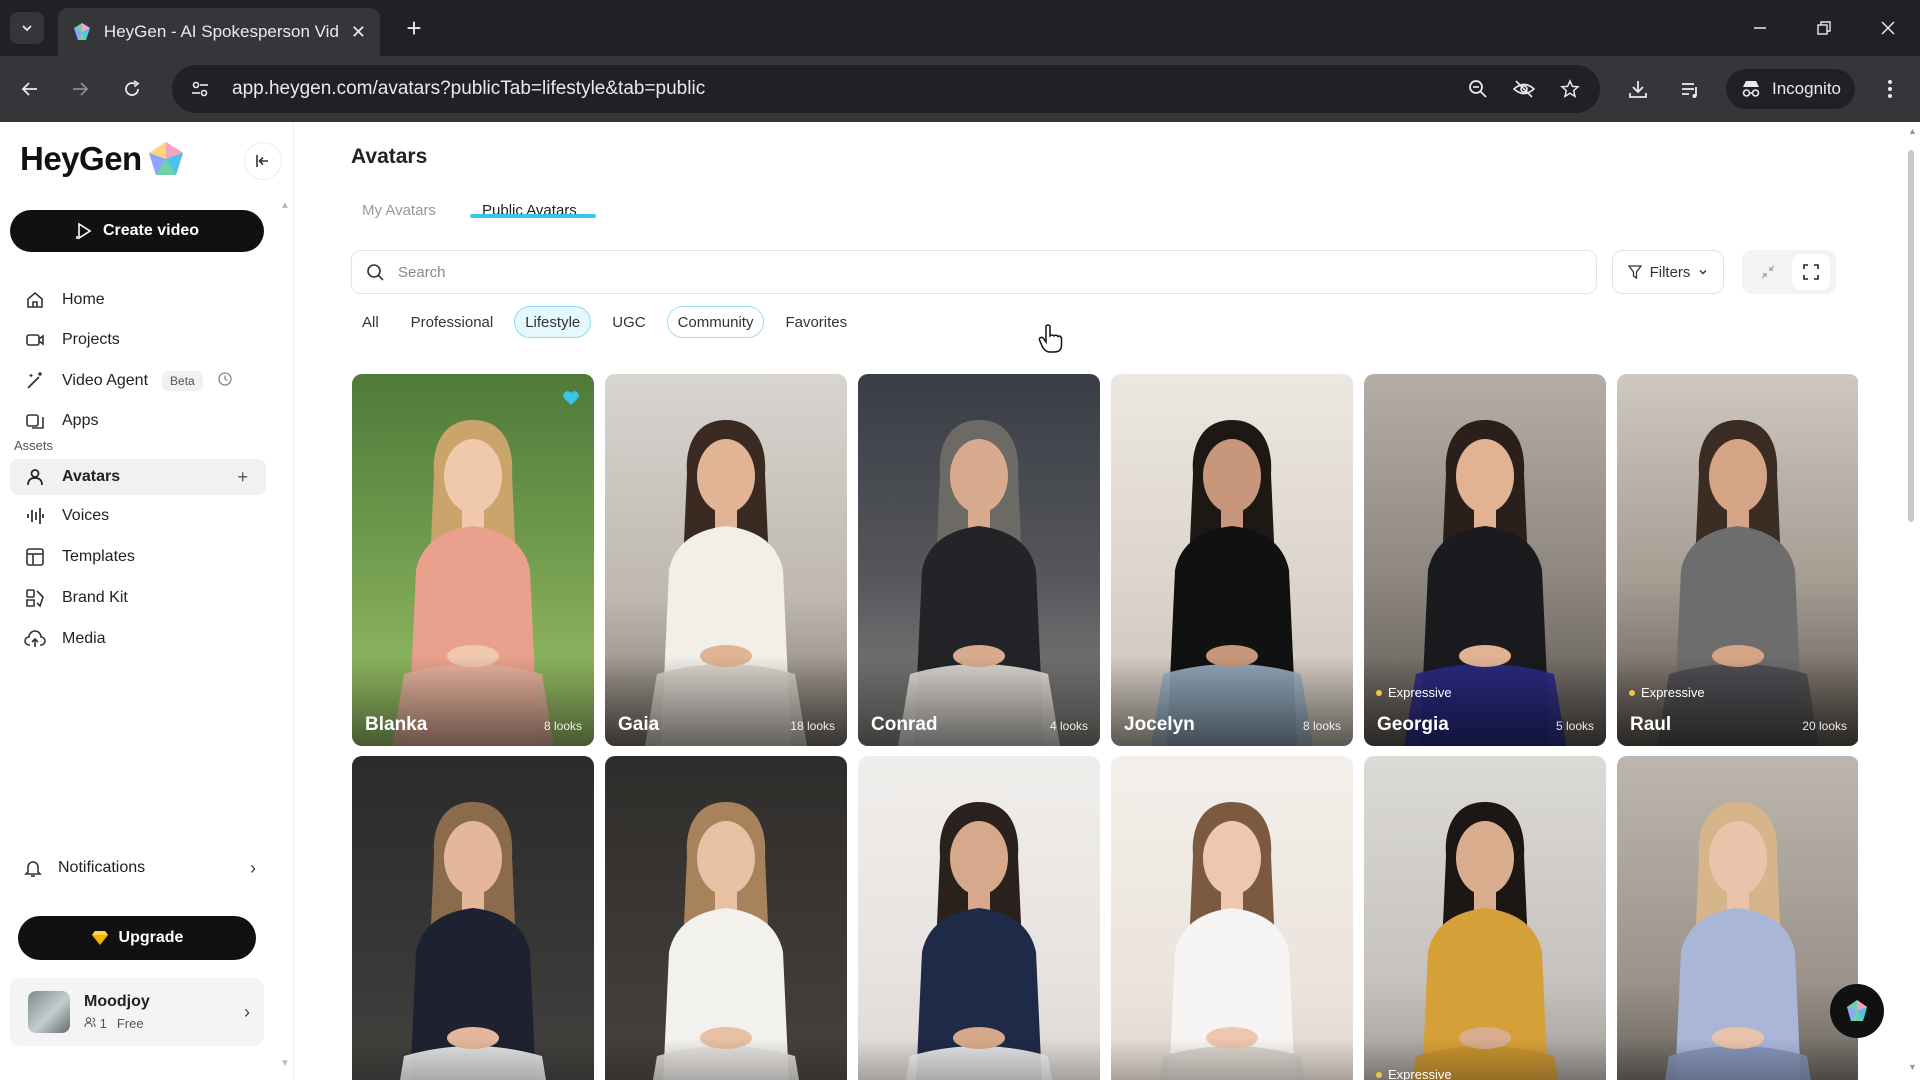  I want to click on expanded-view-icon, so click(1810, 272).